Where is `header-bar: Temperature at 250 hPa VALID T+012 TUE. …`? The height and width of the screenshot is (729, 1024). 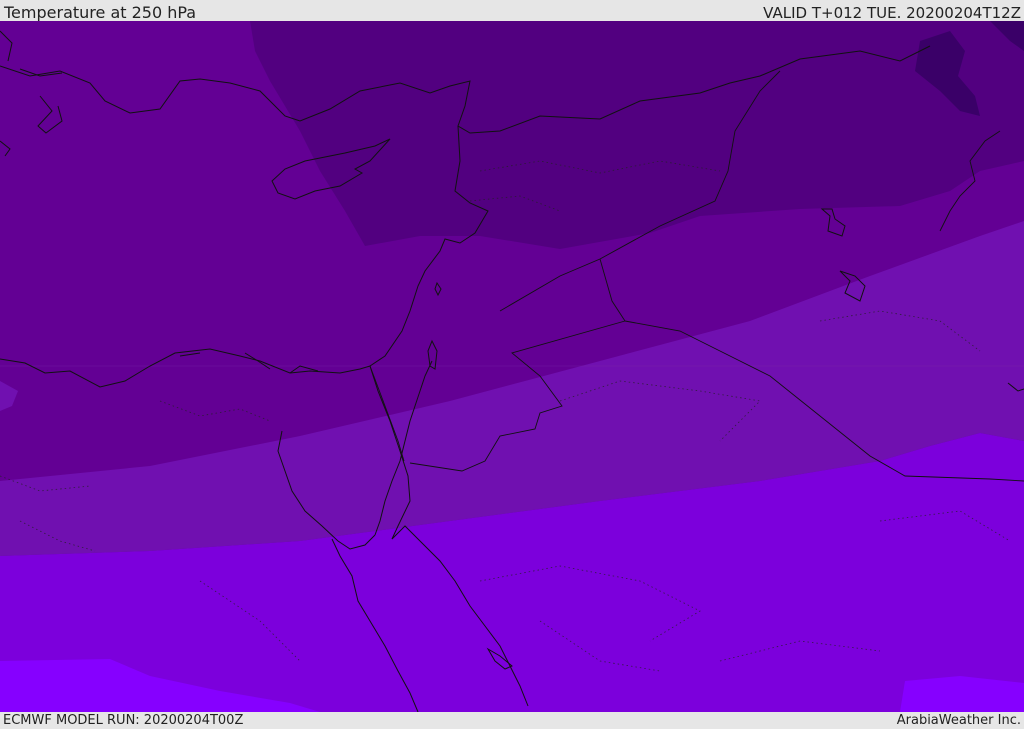
header-bar: Temperature at 250 hPa VALID T+012 TUE. … is located at coordinates (512, 11).